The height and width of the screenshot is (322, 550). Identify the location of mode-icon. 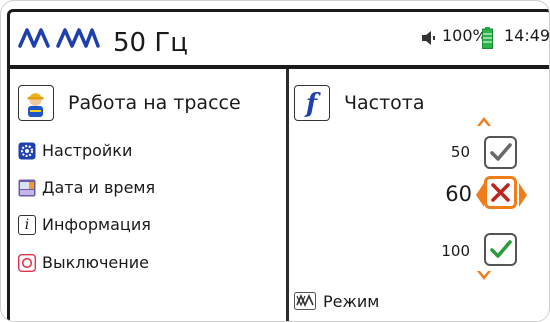
(305, 301).